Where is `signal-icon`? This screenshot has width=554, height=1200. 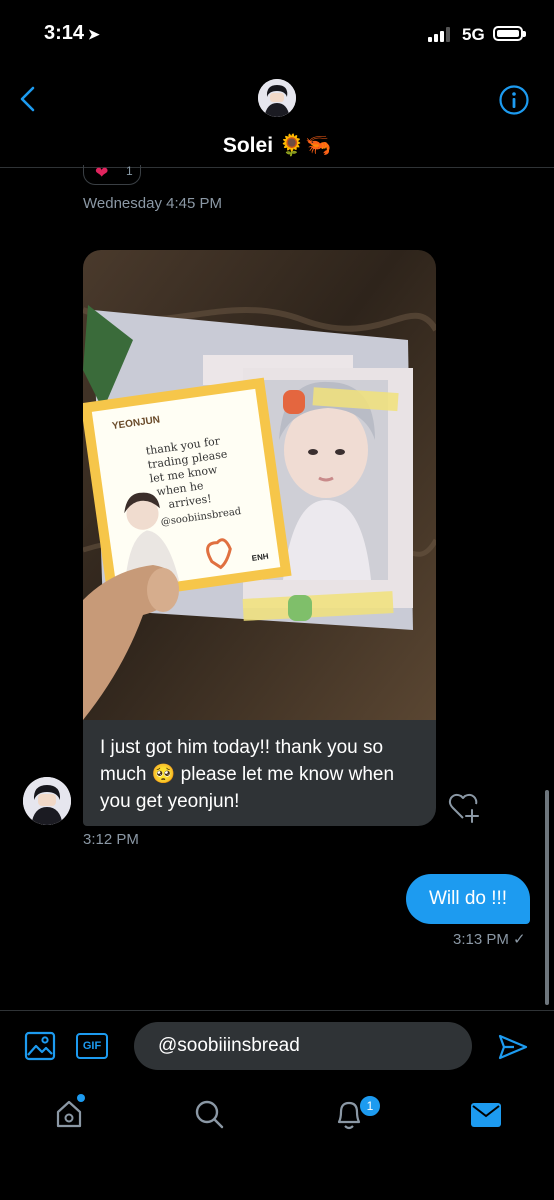
signal-icon is located at coordinates (442, 34).